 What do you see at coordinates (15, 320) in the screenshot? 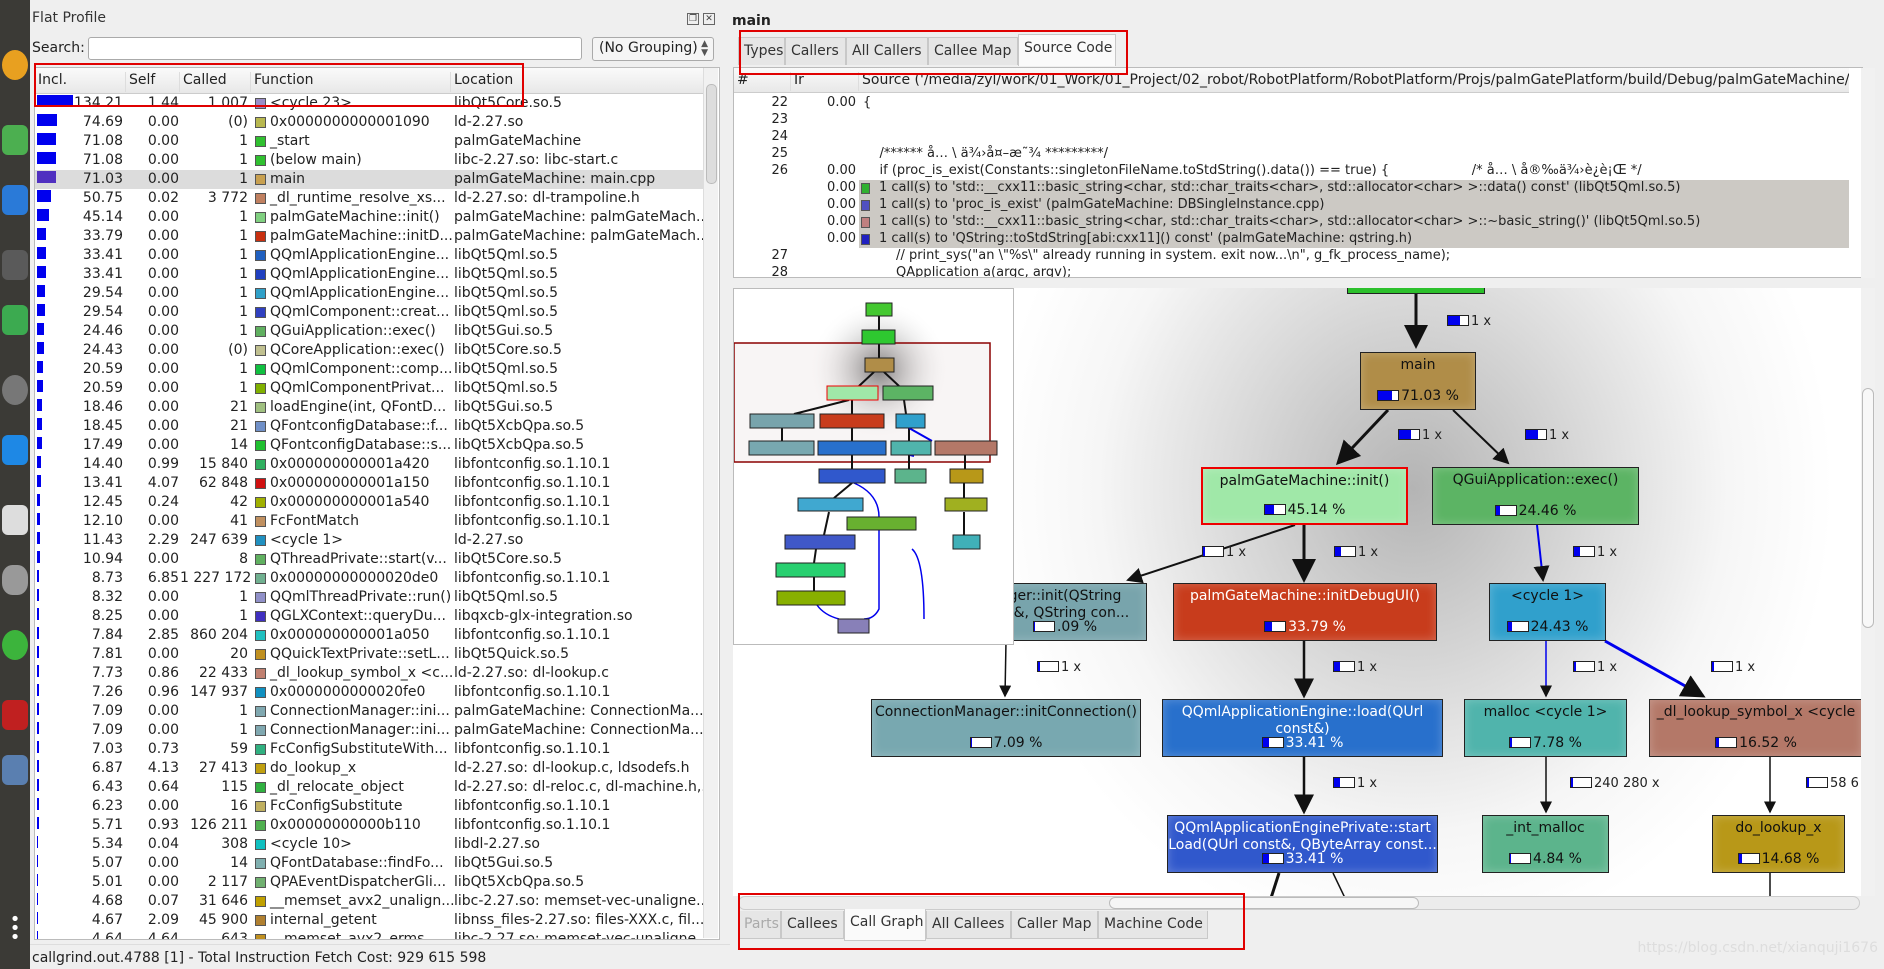
I see `sheets-icon` at bounding box center [15, 320].